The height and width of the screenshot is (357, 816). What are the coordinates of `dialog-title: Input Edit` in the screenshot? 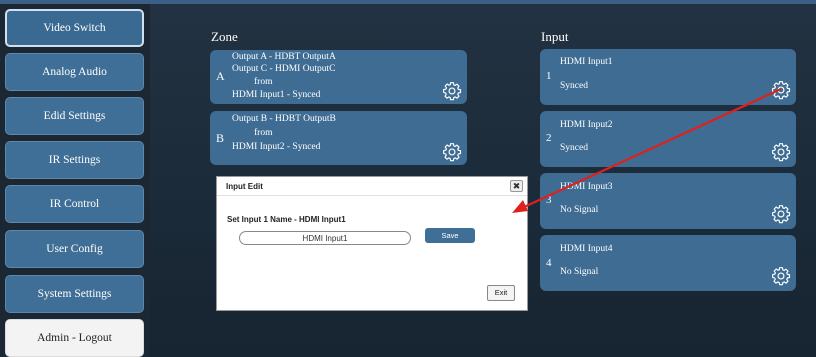 It's located at (244, 186).